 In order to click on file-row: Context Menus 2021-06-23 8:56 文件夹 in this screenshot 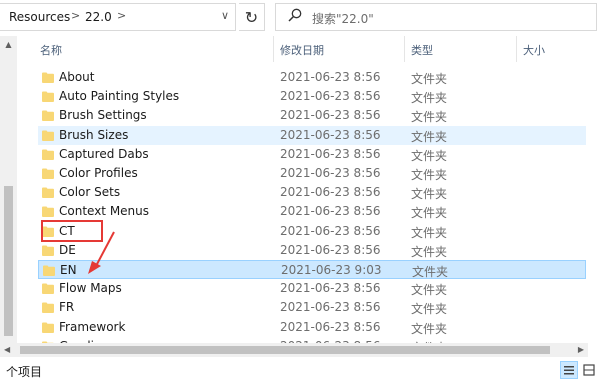, I will do `click(312, 211)`.